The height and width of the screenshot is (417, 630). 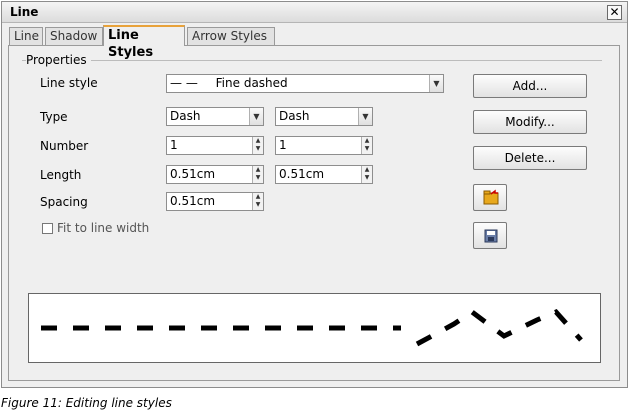 I want to click on number-input-2: 1 ▲ ▼, so click(x=324, y=145).